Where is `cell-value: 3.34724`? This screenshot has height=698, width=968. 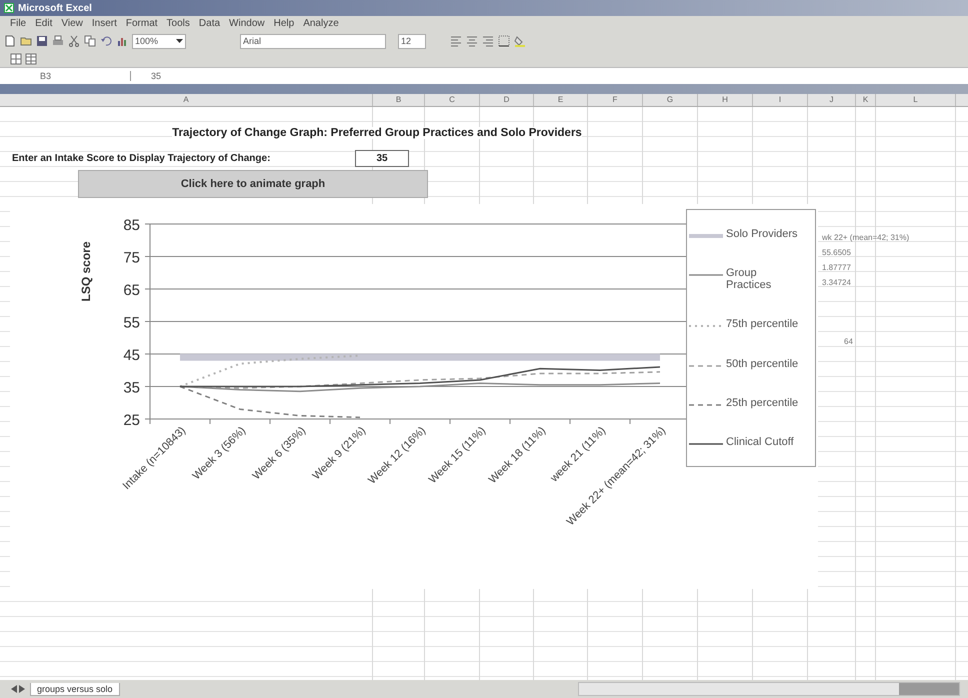 cell-value: 3.34724 is located at coordinates (837, 283).